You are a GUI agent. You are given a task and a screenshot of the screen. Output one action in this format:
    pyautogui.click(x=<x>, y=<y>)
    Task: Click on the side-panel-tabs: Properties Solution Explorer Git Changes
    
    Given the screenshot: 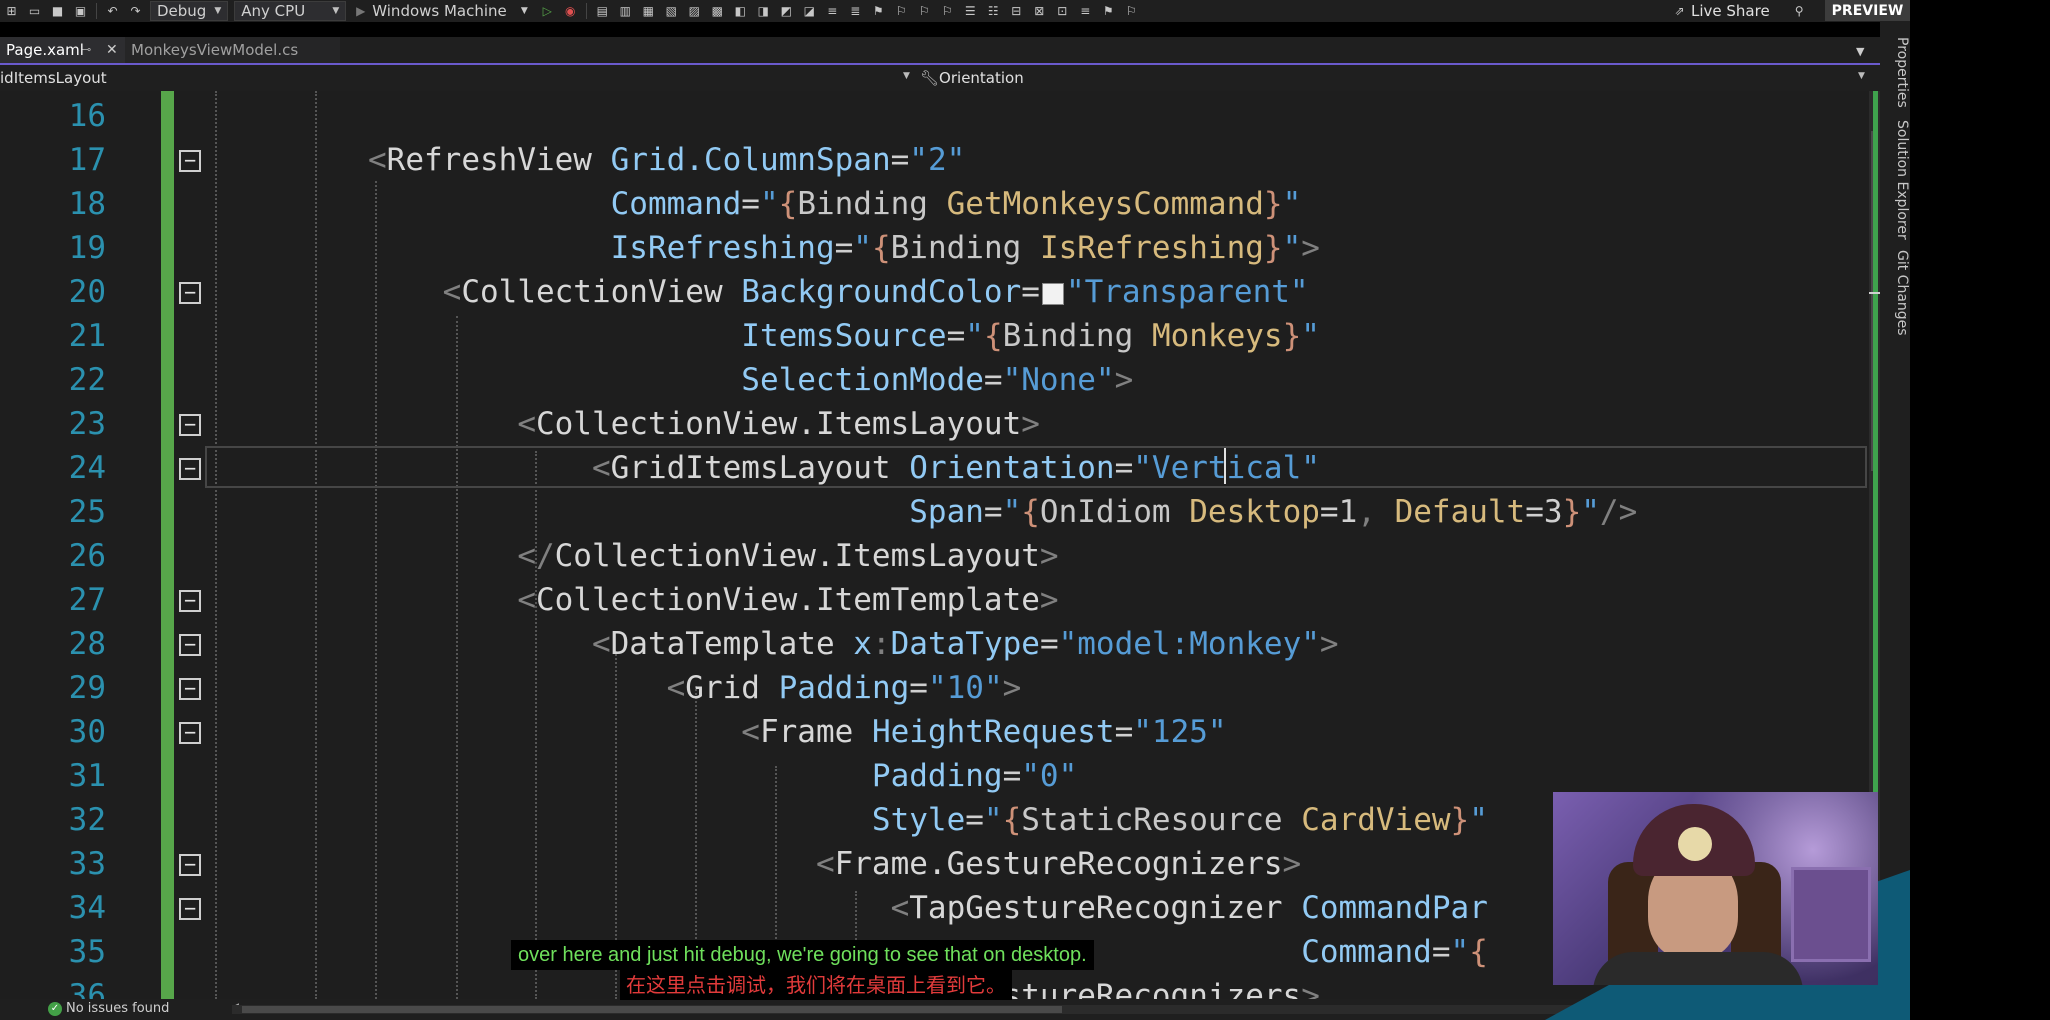 What is the action you would take?
    pyautogui.click(x=1895, y=510)
    